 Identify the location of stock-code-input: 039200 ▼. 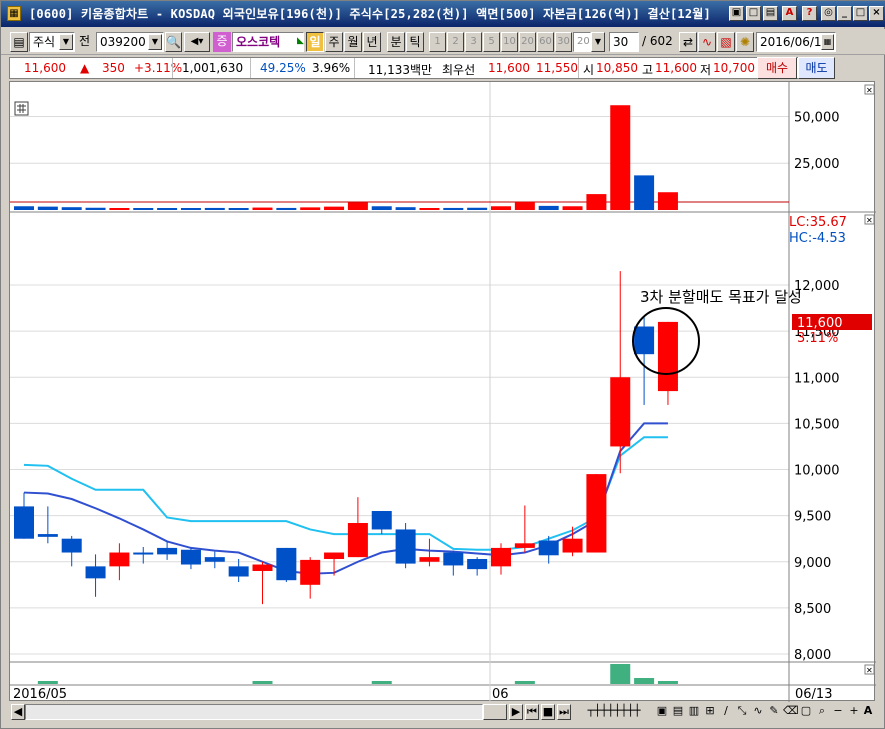
(130, 42).